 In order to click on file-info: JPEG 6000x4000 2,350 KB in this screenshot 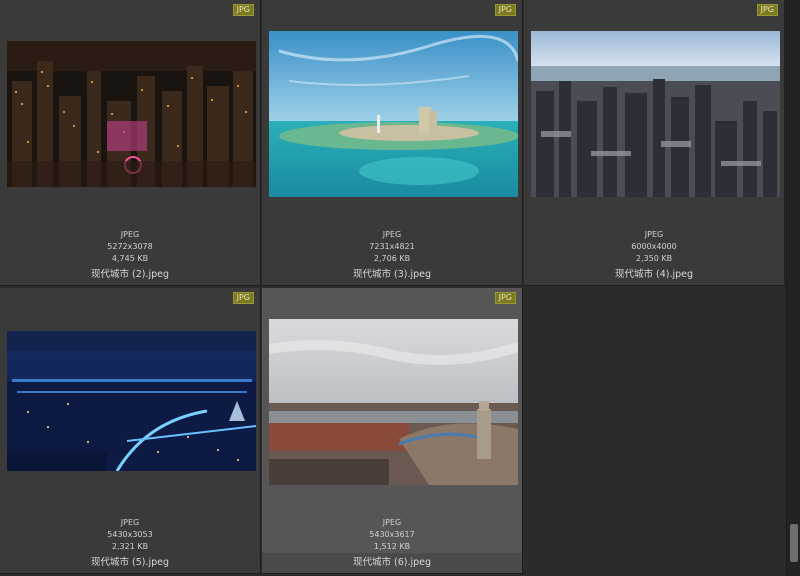, I will do `click(654, 247)`.